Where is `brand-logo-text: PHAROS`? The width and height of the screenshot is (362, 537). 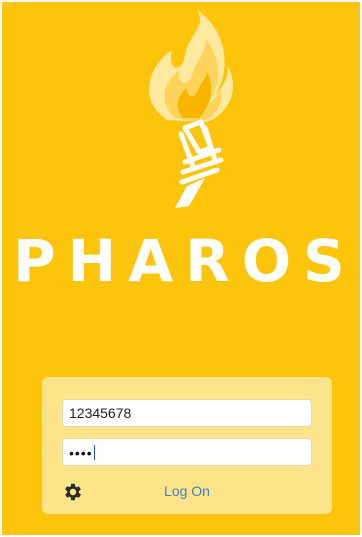
brand-logo-text: PHAROS is located at coordinates (185, 261).